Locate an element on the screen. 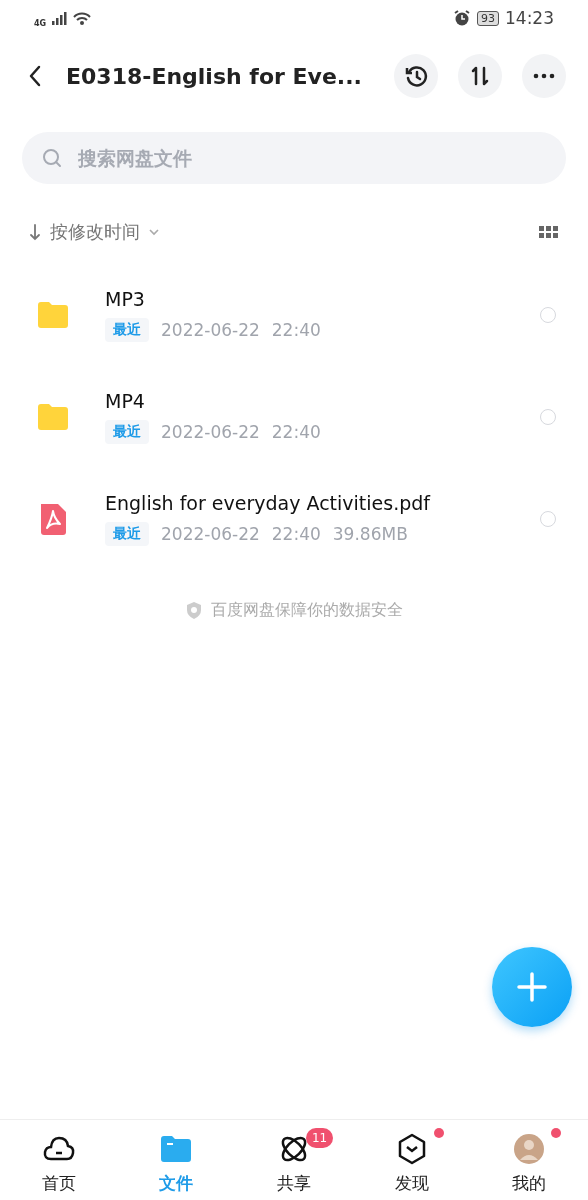  caret-icon is located at coordinates (154, 232).